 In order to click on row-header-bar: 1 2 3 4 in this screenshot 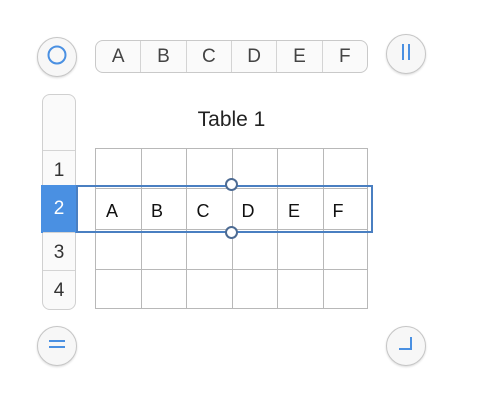, I will do `click(59, 202)`.